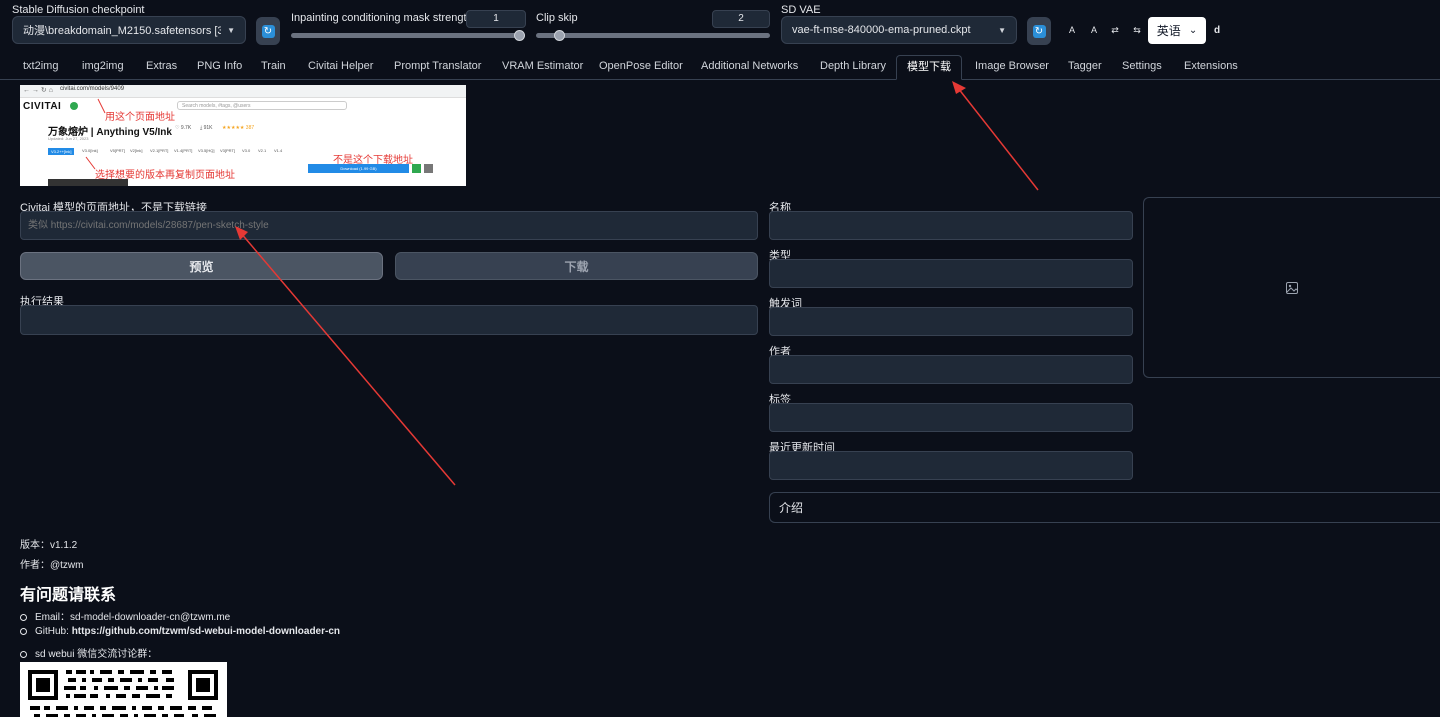 The width and height of the screenshot is (1440, 717). Describe the element at coordinates (68, 595) in the screenshot. I see `contact-heading: 有问题请联系` at that location.